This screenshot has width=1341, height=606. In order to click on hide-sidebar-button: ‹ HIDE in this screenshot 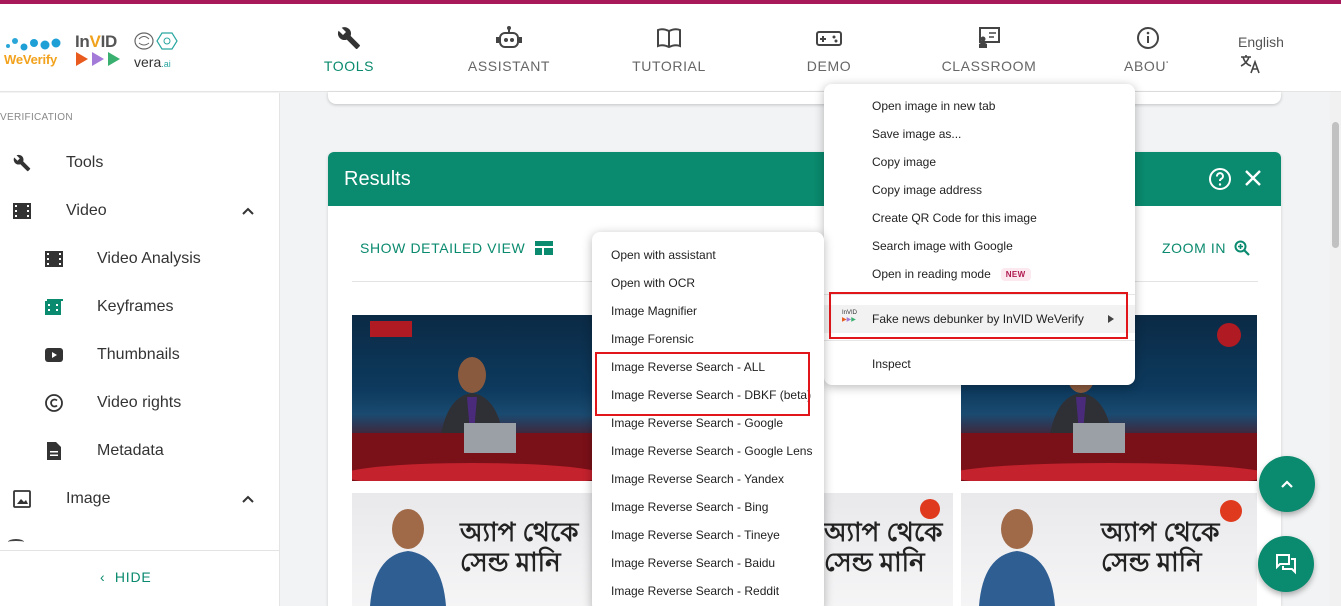, I will do `click(126, 577)`.